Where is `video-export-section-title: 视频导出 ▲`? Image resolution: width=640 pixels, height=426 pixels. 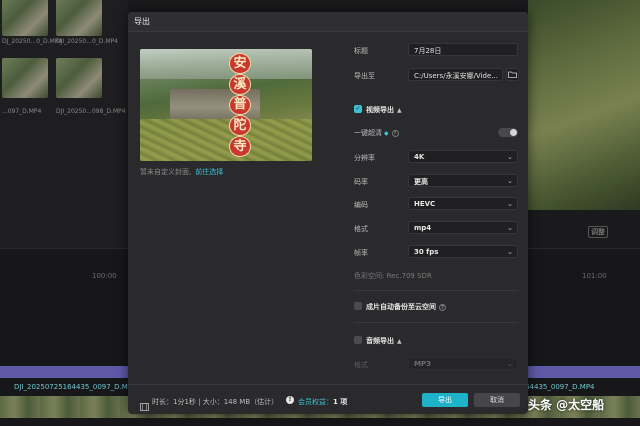
video-export-section-title: 视频导出 ▲ is located at coordinates (384, 110).